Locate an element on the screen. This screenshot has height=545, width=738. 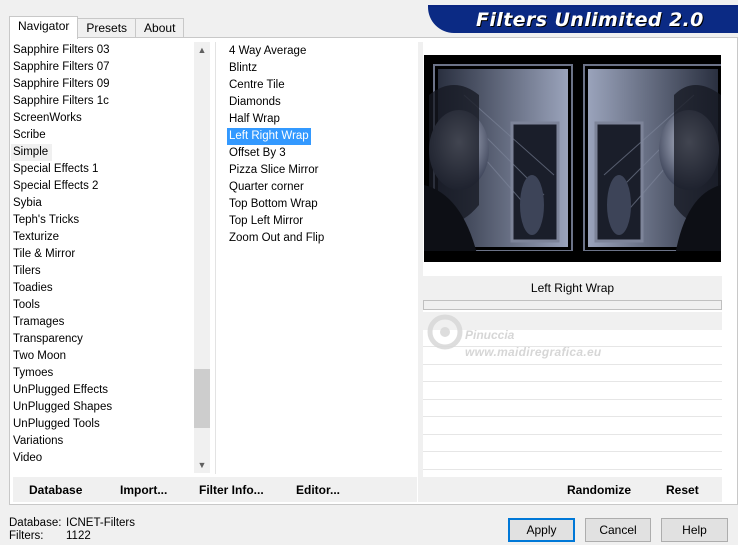
category-item: Two Moon is located at coordinates (102, 356).